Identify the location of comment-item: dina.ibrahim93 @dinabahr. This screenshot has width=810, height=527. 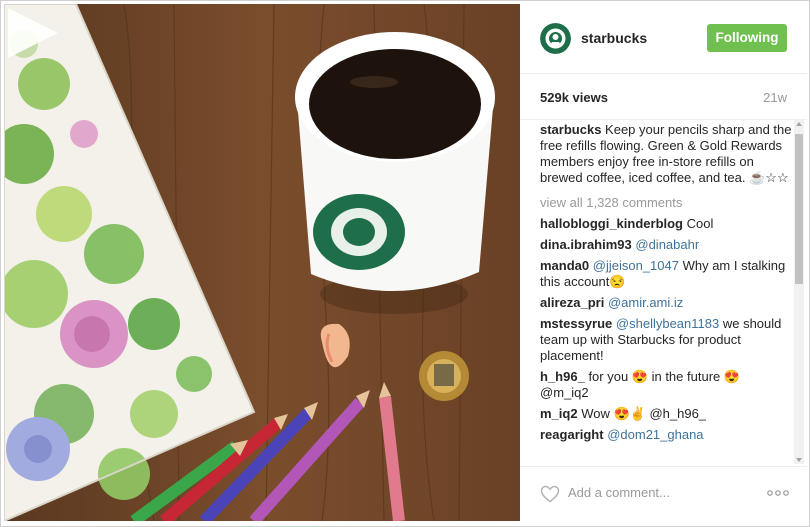
(666, 245).